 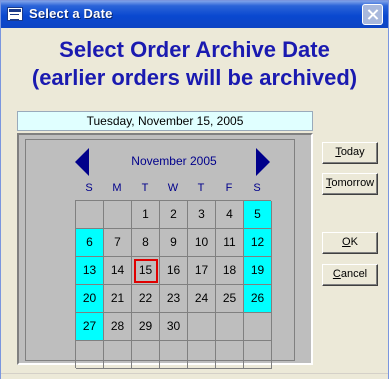 I want to click on selected-date-display: Tuesday, November 15, 2005, so click(x=165, y=121).